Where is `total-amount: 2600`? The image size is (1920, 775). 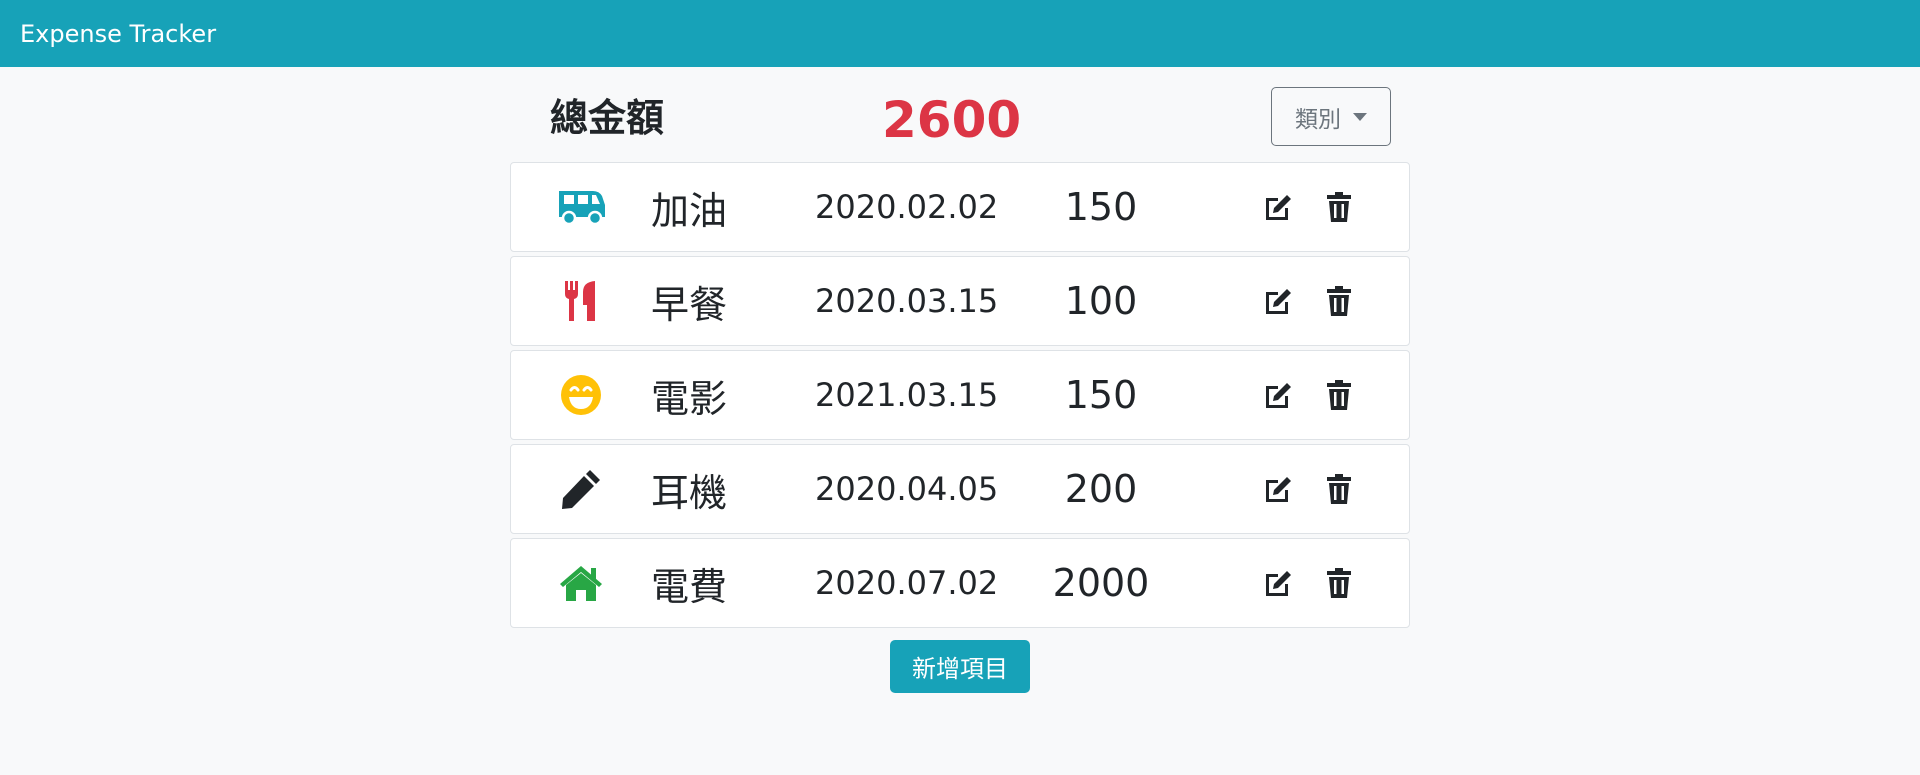
total-amount: 2600 is located at coordinates (952, 120).